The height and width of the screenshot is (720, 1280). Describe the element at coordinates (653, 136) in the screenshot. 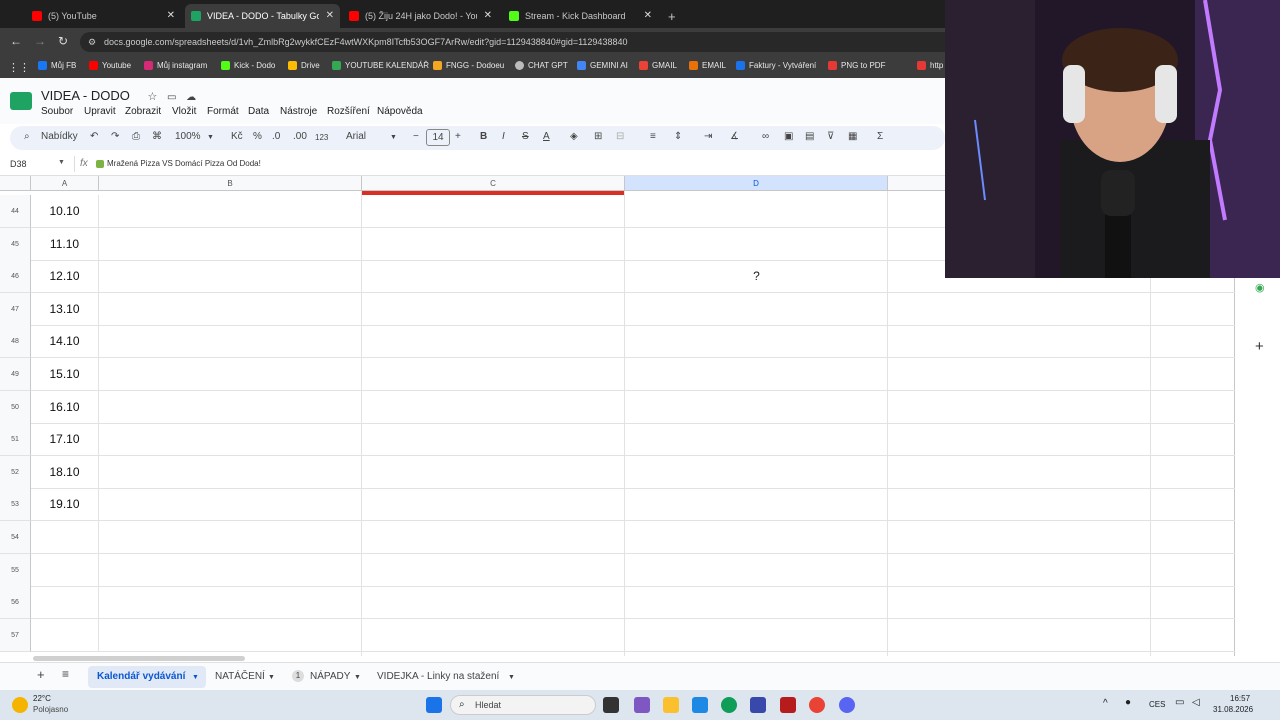

I see `align-icon: ≡` at that location.